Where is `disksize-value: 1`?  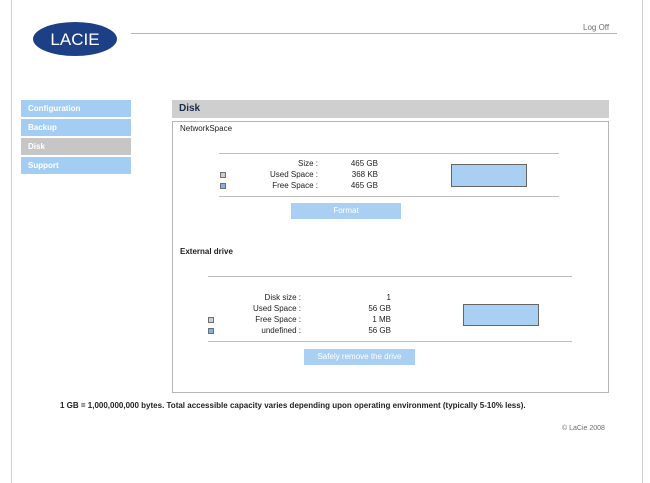 disksize-value: 1 is located at coordinates (388, 297).